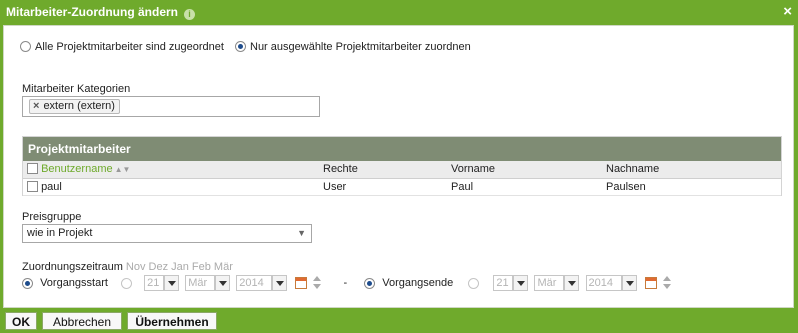  Describe the element at coordinates (154, 283) in the screenshot. I see `start-day-select: 21` at that location.